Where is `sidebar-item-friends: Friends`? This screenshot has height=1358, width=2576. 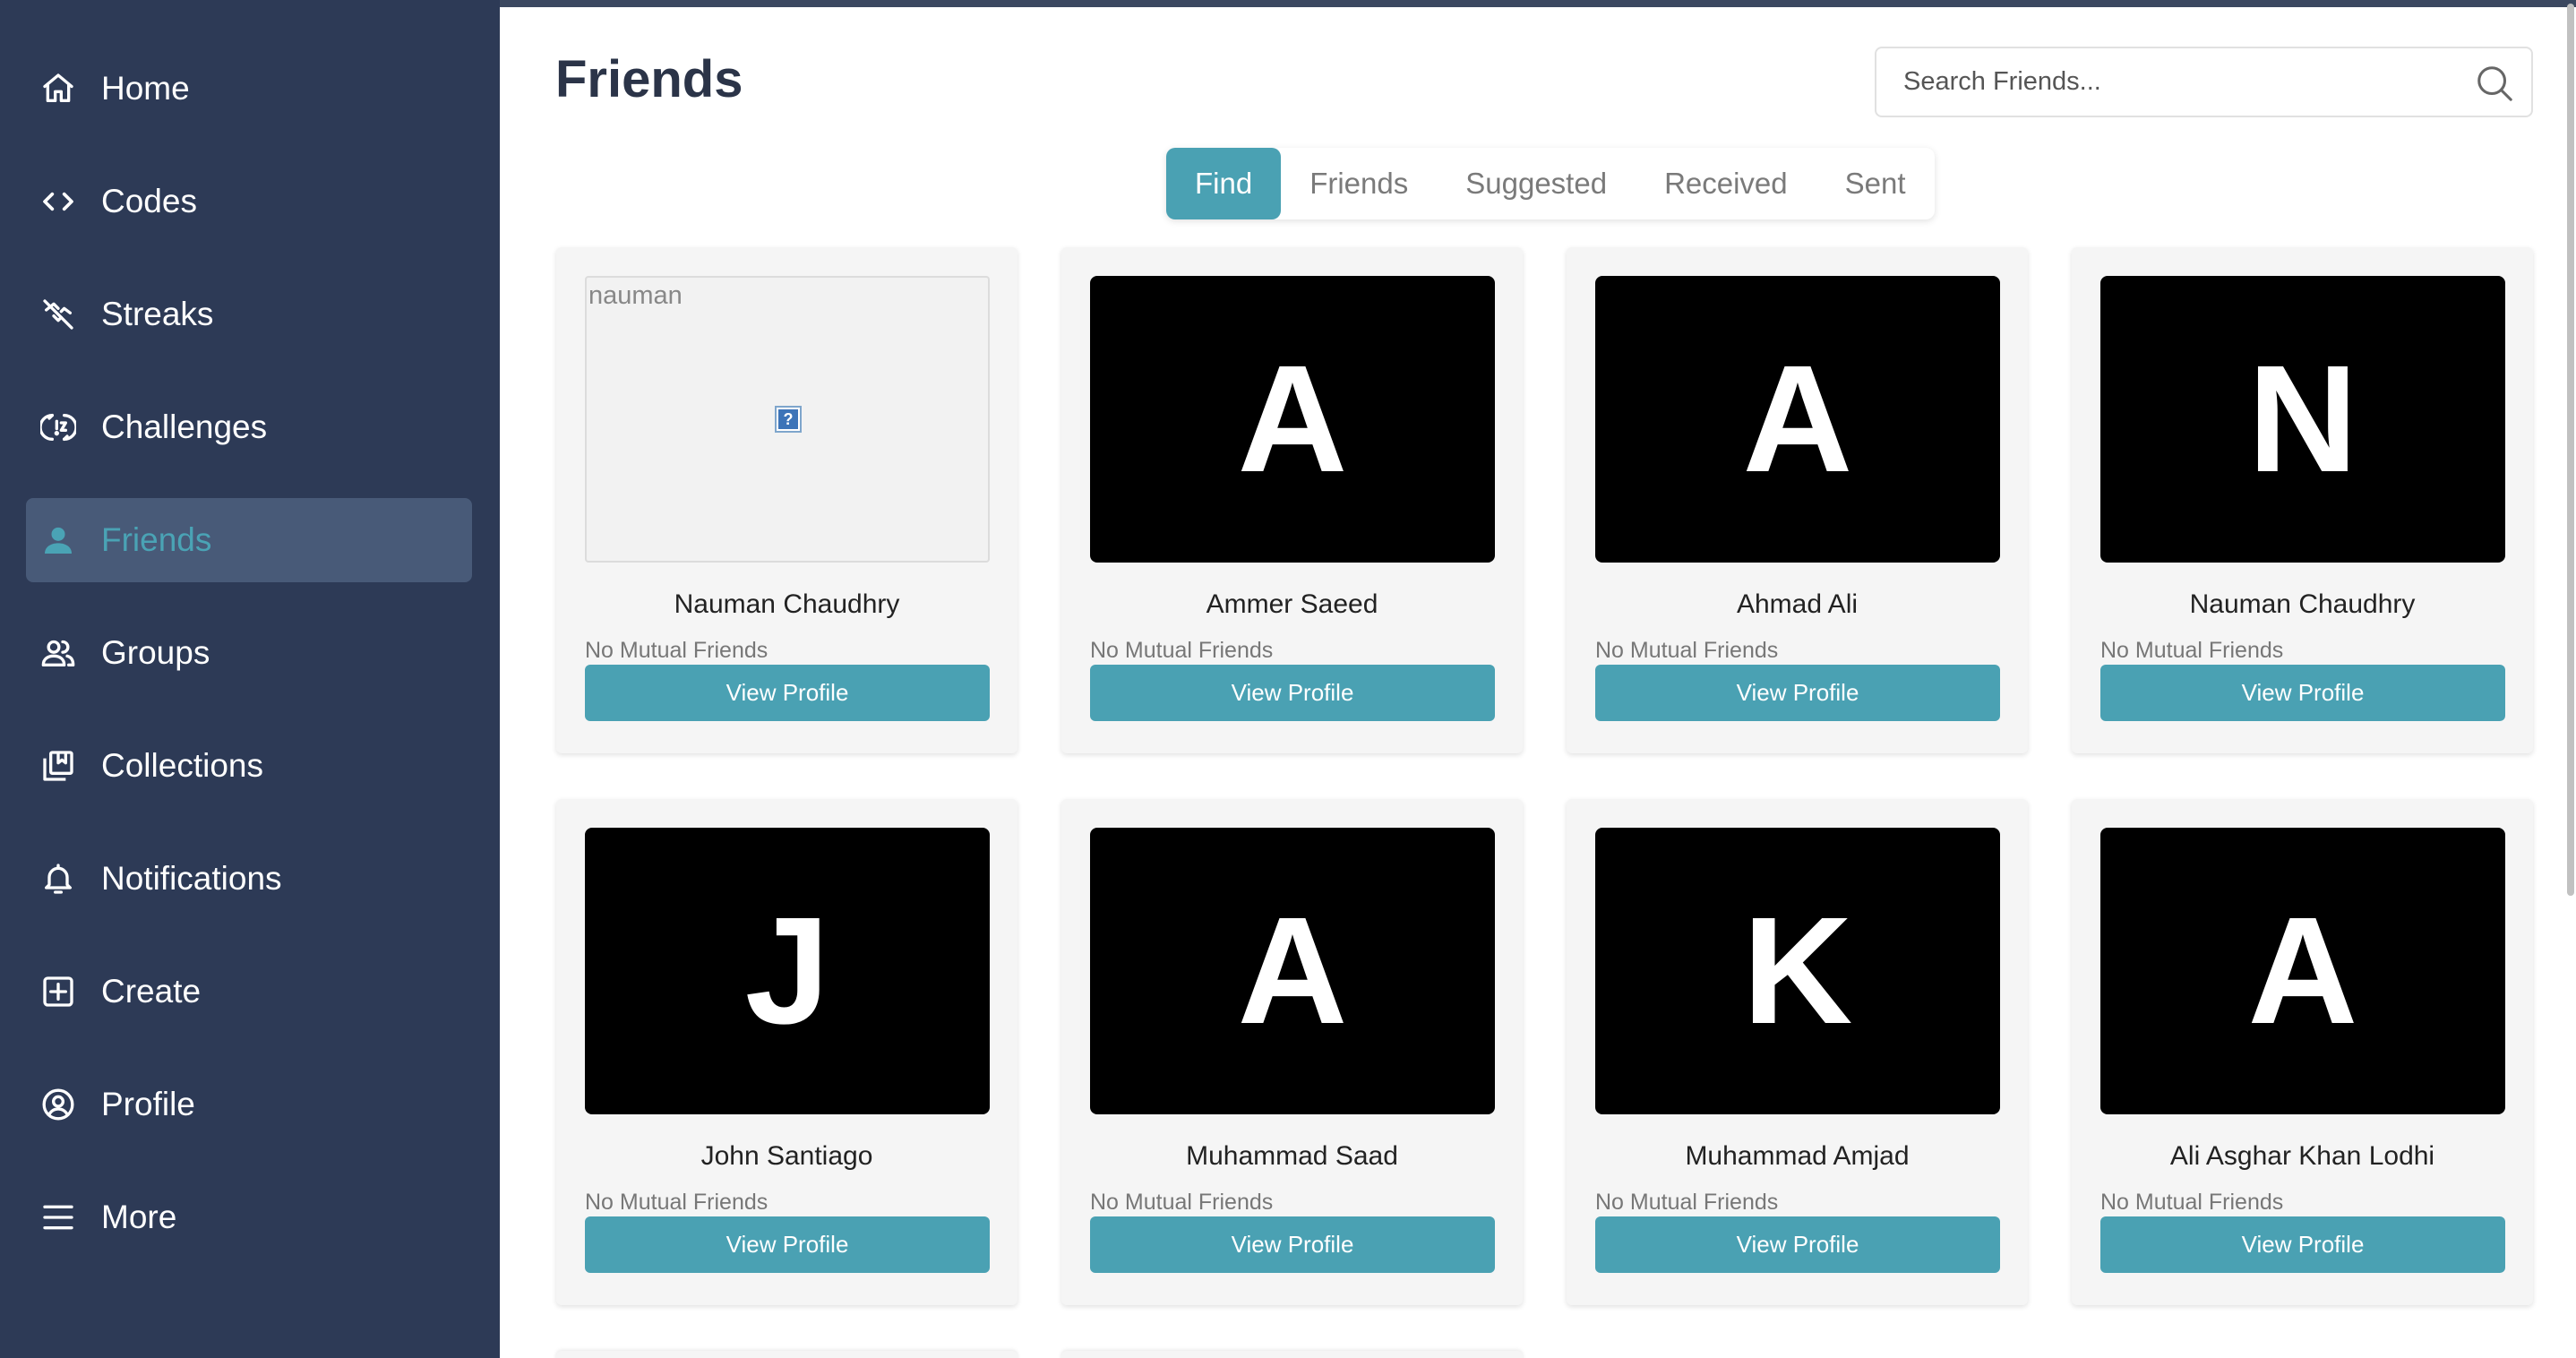 sidebar-item-friends: Friends is located at coordinates (249, 540).